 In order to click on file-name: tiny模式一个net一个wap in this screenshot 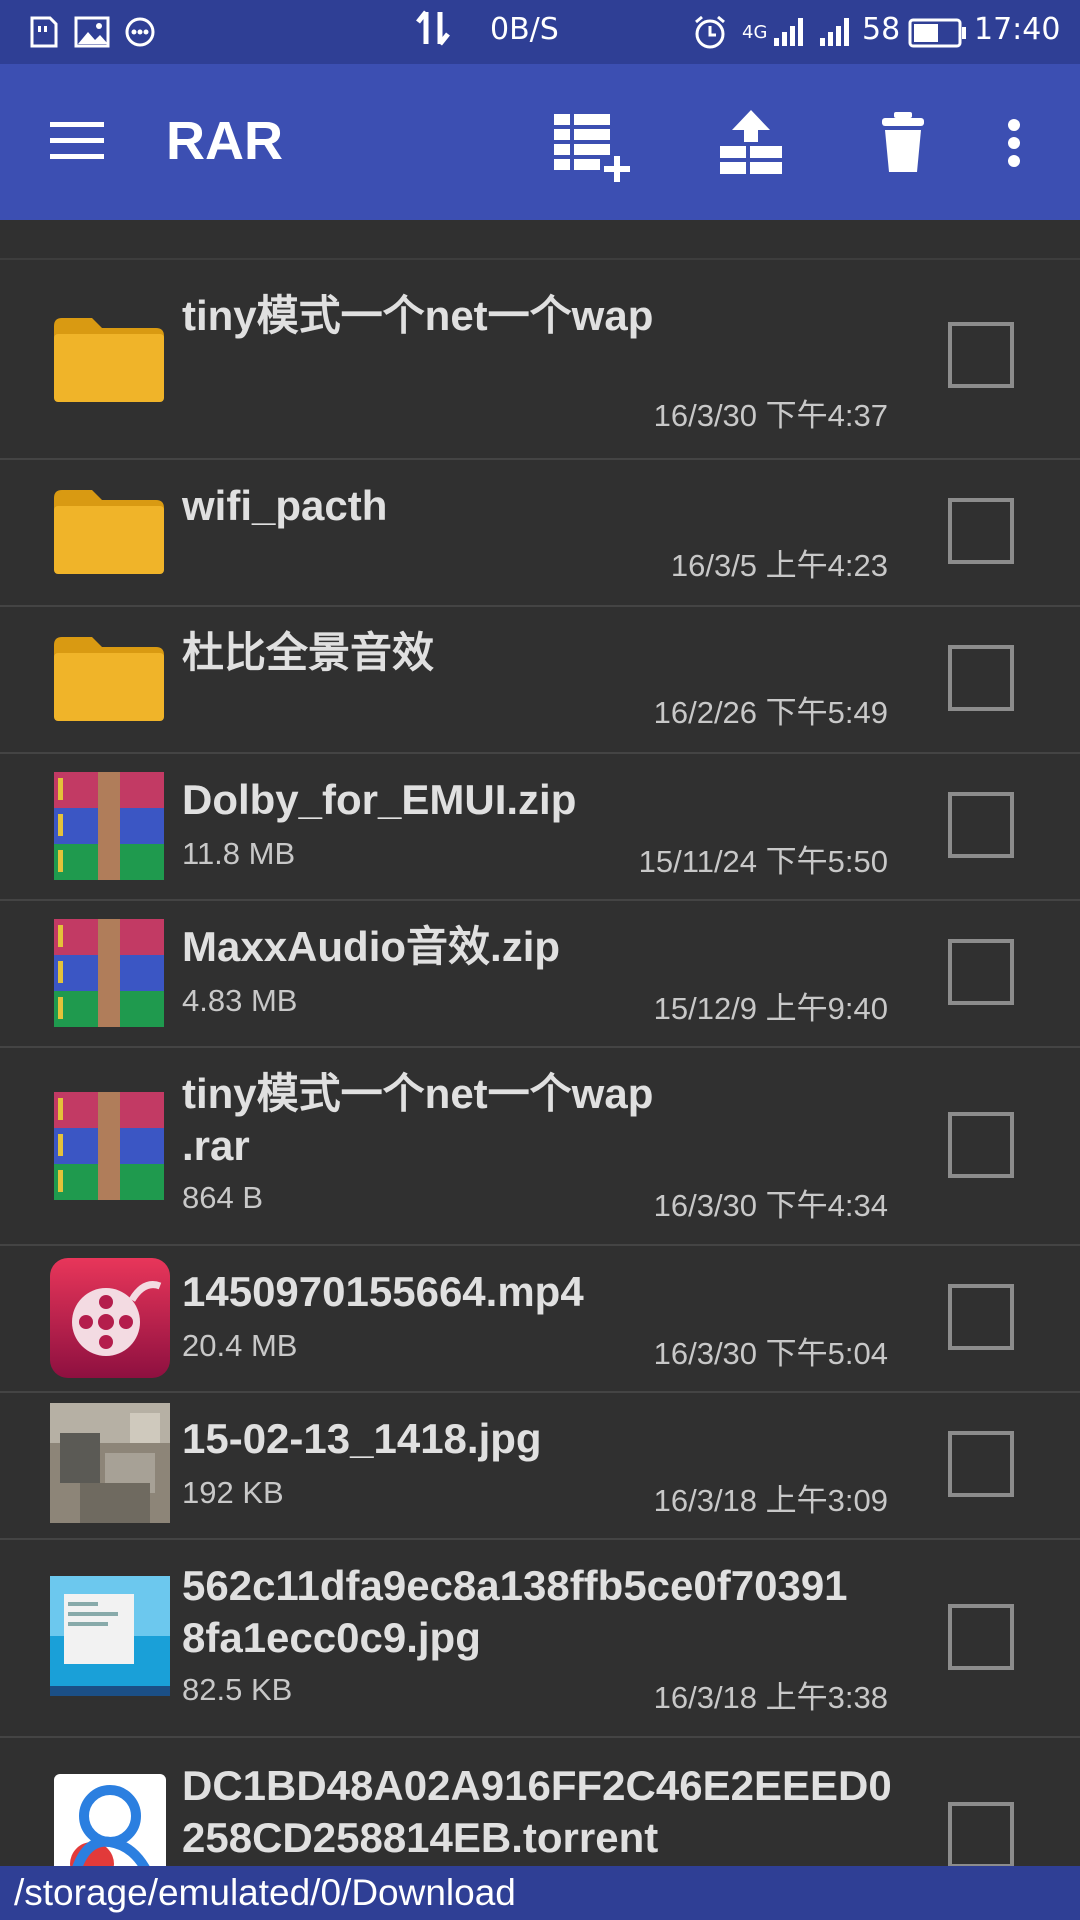, I will do `click(418, 315)`.